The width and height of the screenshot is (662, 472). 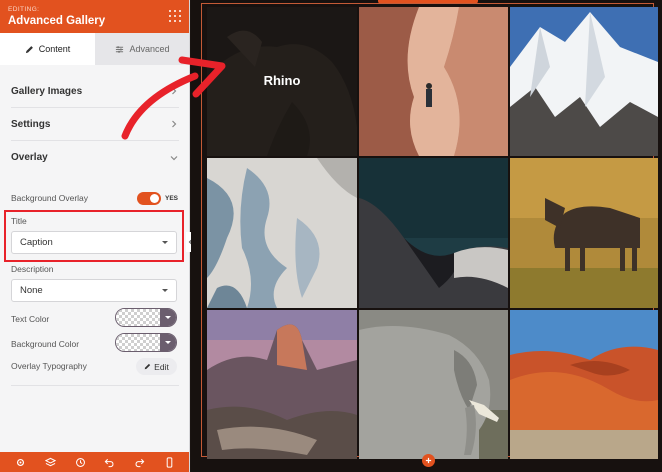 I want to click on grid-dots-icon, so click(x=175, y=16).